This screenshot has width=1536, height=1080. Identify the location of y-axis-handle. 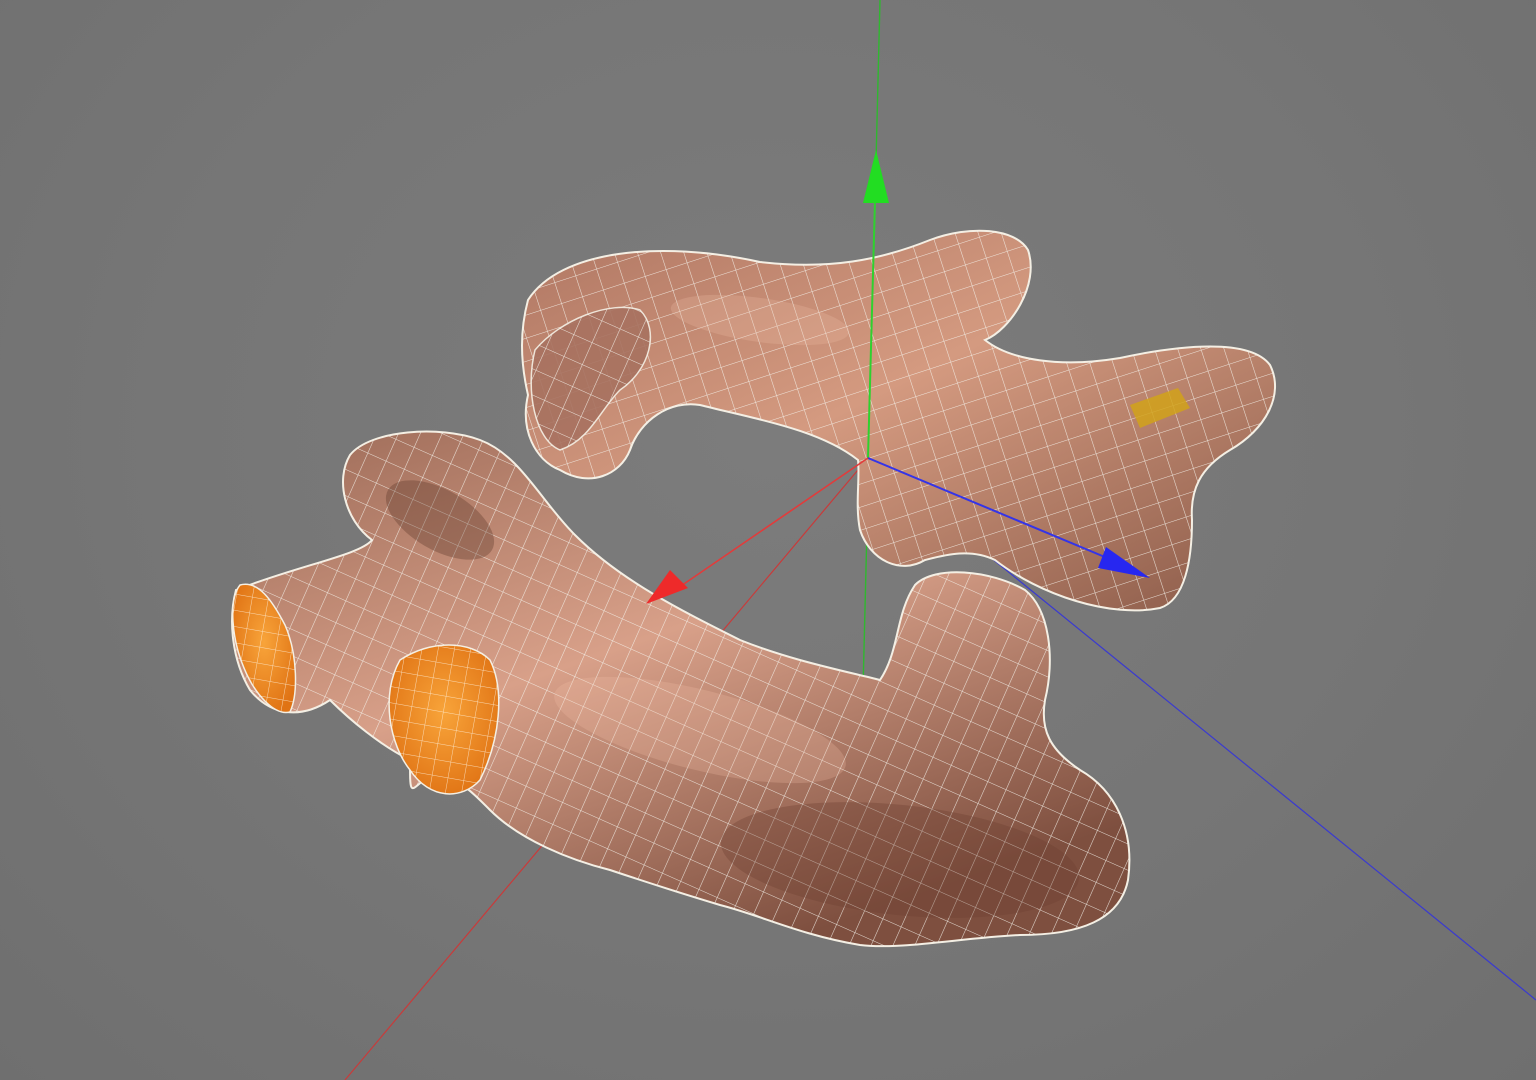
(876, 176).